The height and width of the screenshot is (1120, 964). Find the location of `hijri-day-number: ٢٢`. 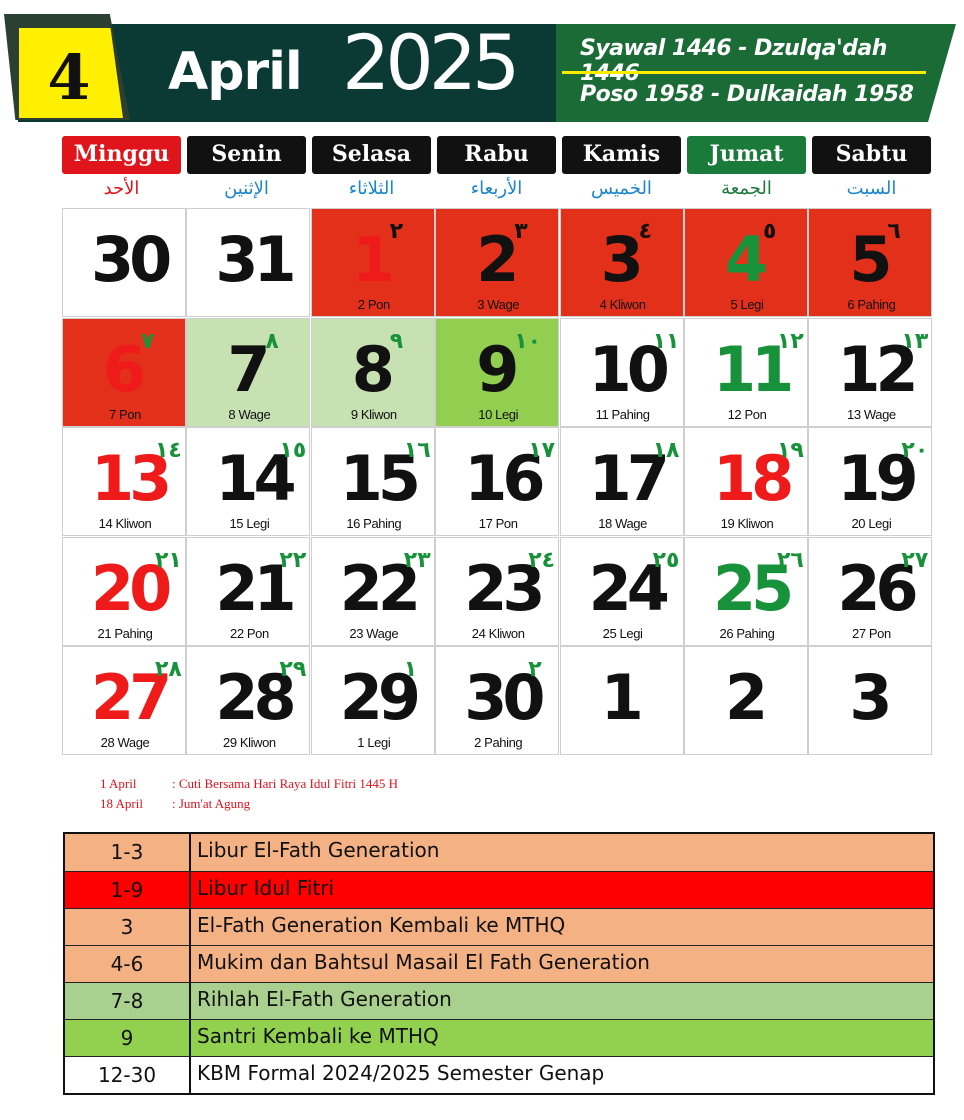

hijri-day-number: ٢٢ is located at coordinates (293, 560).